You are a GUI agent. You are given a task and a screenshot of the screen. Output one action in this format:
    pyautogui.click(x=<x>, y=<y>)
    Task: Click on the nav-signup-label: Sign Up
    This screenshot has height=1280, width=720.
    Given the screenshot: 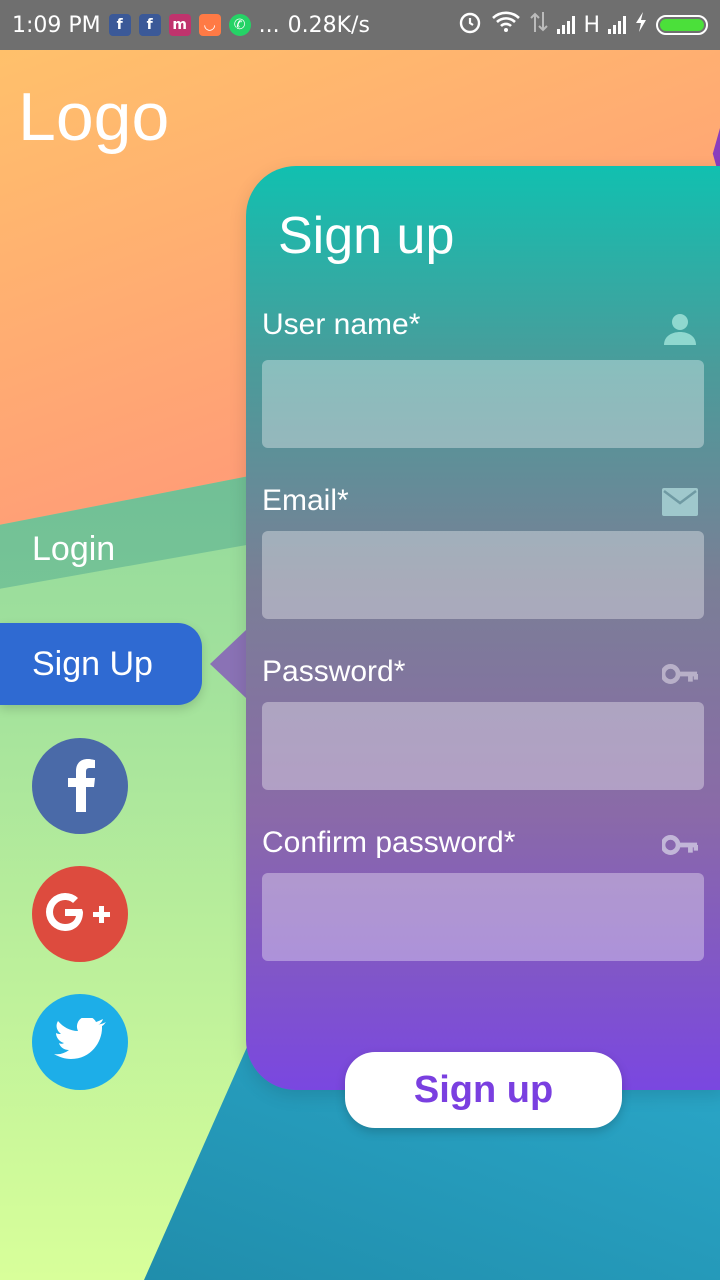 What is the action you would take?
    pyautogui.click(x=92, y=663)
    